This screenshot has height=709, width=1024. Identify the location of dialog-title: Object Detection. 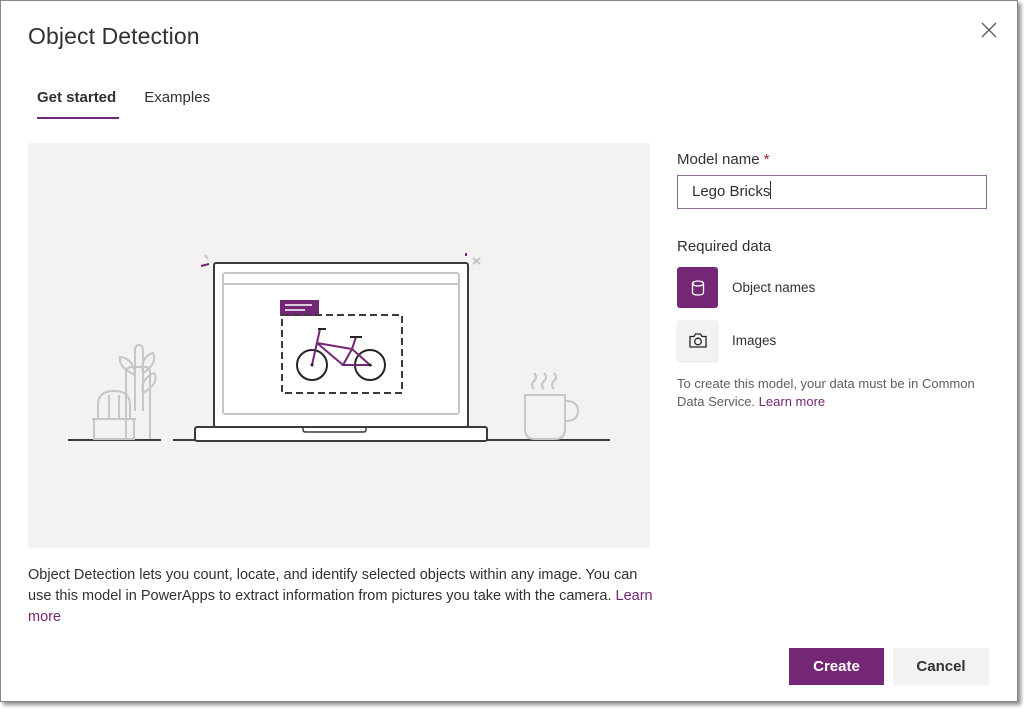
(114, 36).